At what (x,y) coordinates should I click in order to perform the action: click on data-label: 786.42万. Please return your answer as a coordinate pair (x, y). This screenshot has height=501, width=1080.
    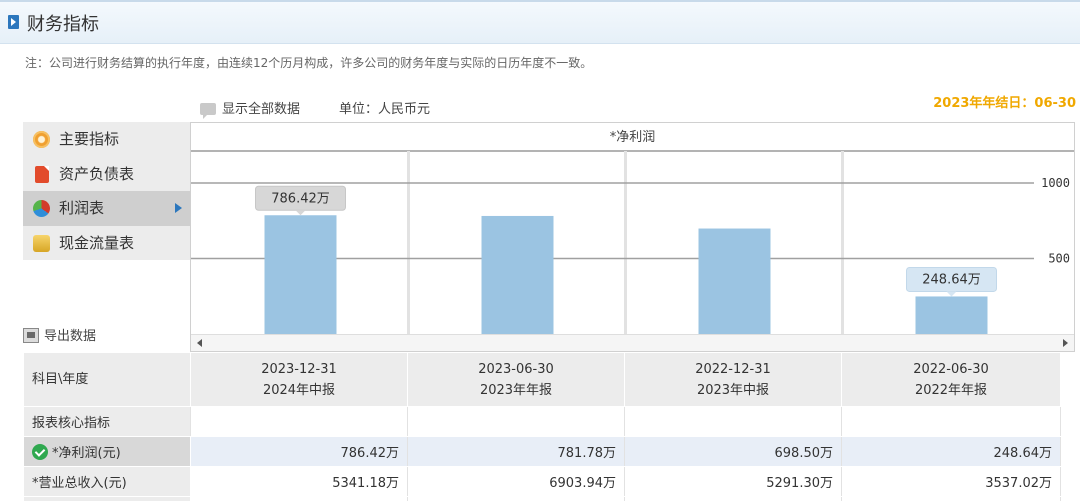
    Looking at the image, I should click on (300, 198).